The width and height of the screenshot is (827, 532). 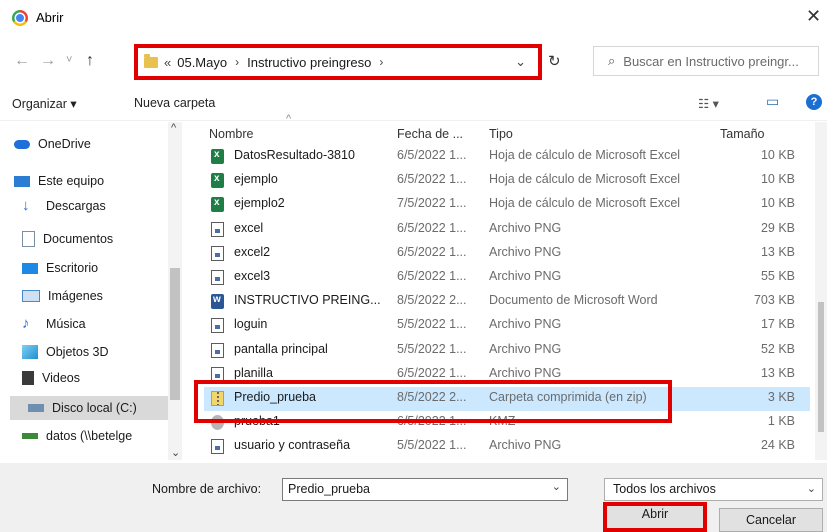 What do you see at coordinates (655, 517) in the screenshot?
I see `open-button: Abrir` at bounding box center [655, 517].